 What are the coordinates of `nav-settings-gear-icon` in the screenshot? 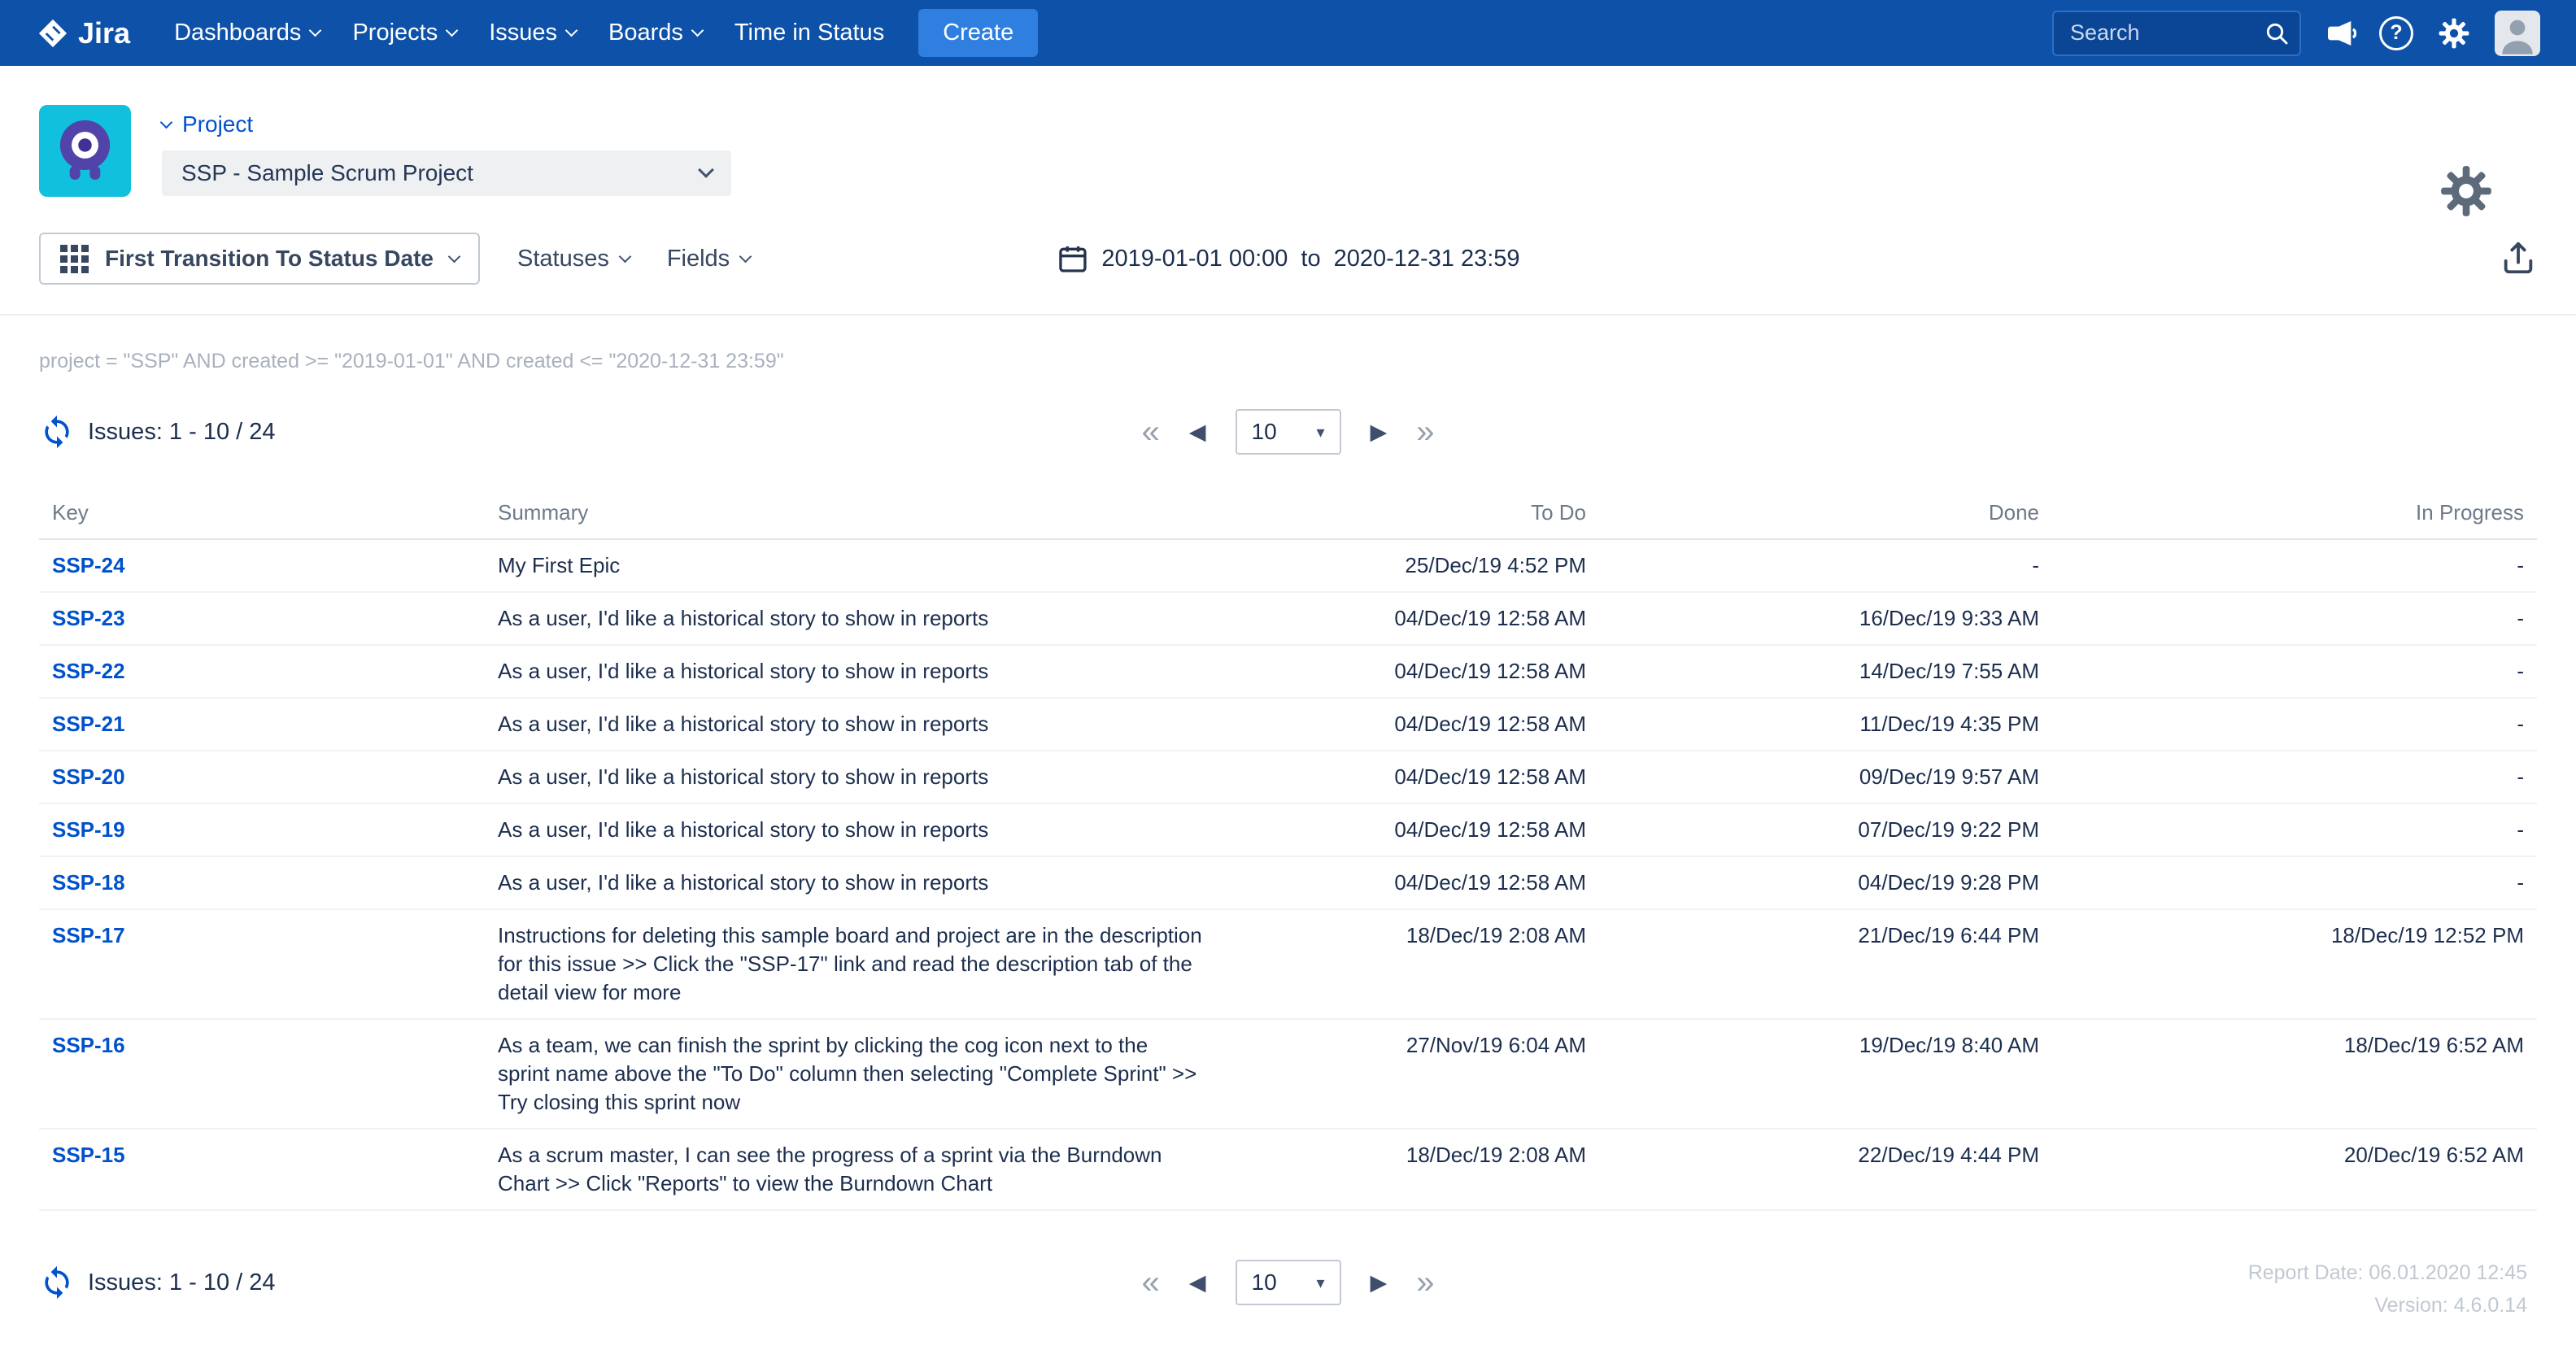 It's located at (2454, 33).